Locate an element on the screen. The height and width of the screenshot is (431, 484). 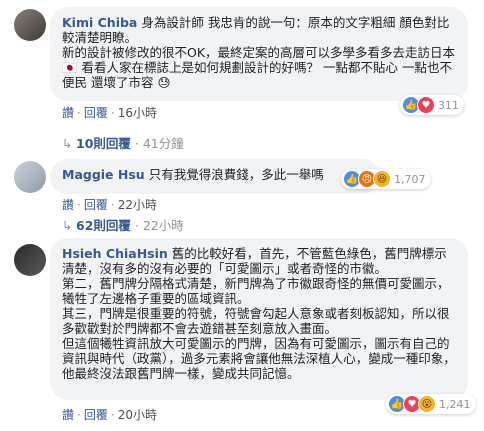
reaction-count: 1,241 is located at coordinates (455, 404).